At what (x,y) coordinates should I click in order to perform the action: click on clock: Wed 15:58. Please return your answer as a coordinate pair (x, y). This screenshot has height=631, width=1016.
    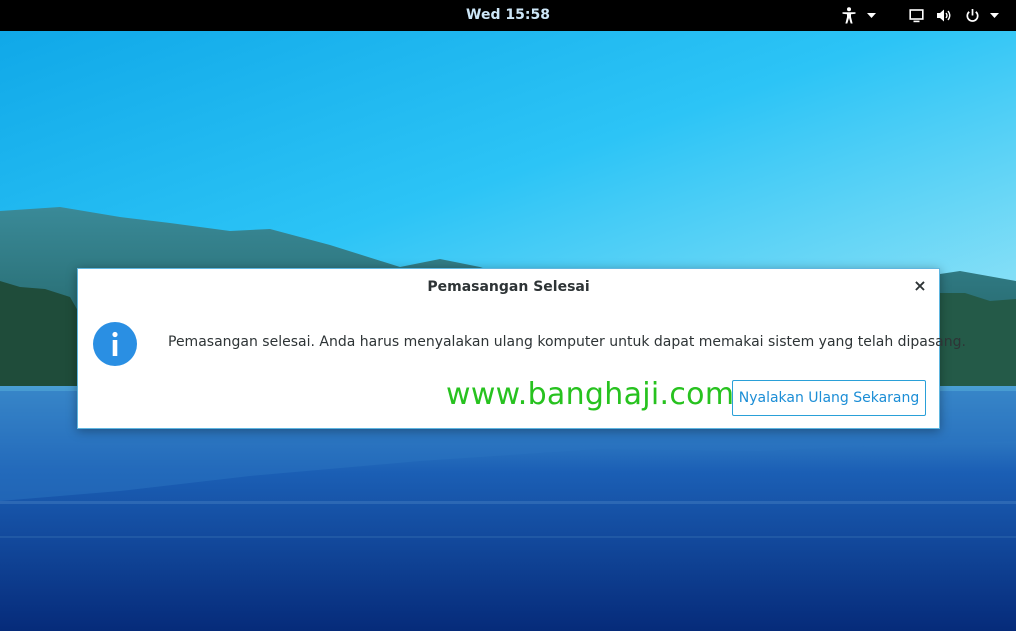
    Looking at the image, I should click on (508, 15).